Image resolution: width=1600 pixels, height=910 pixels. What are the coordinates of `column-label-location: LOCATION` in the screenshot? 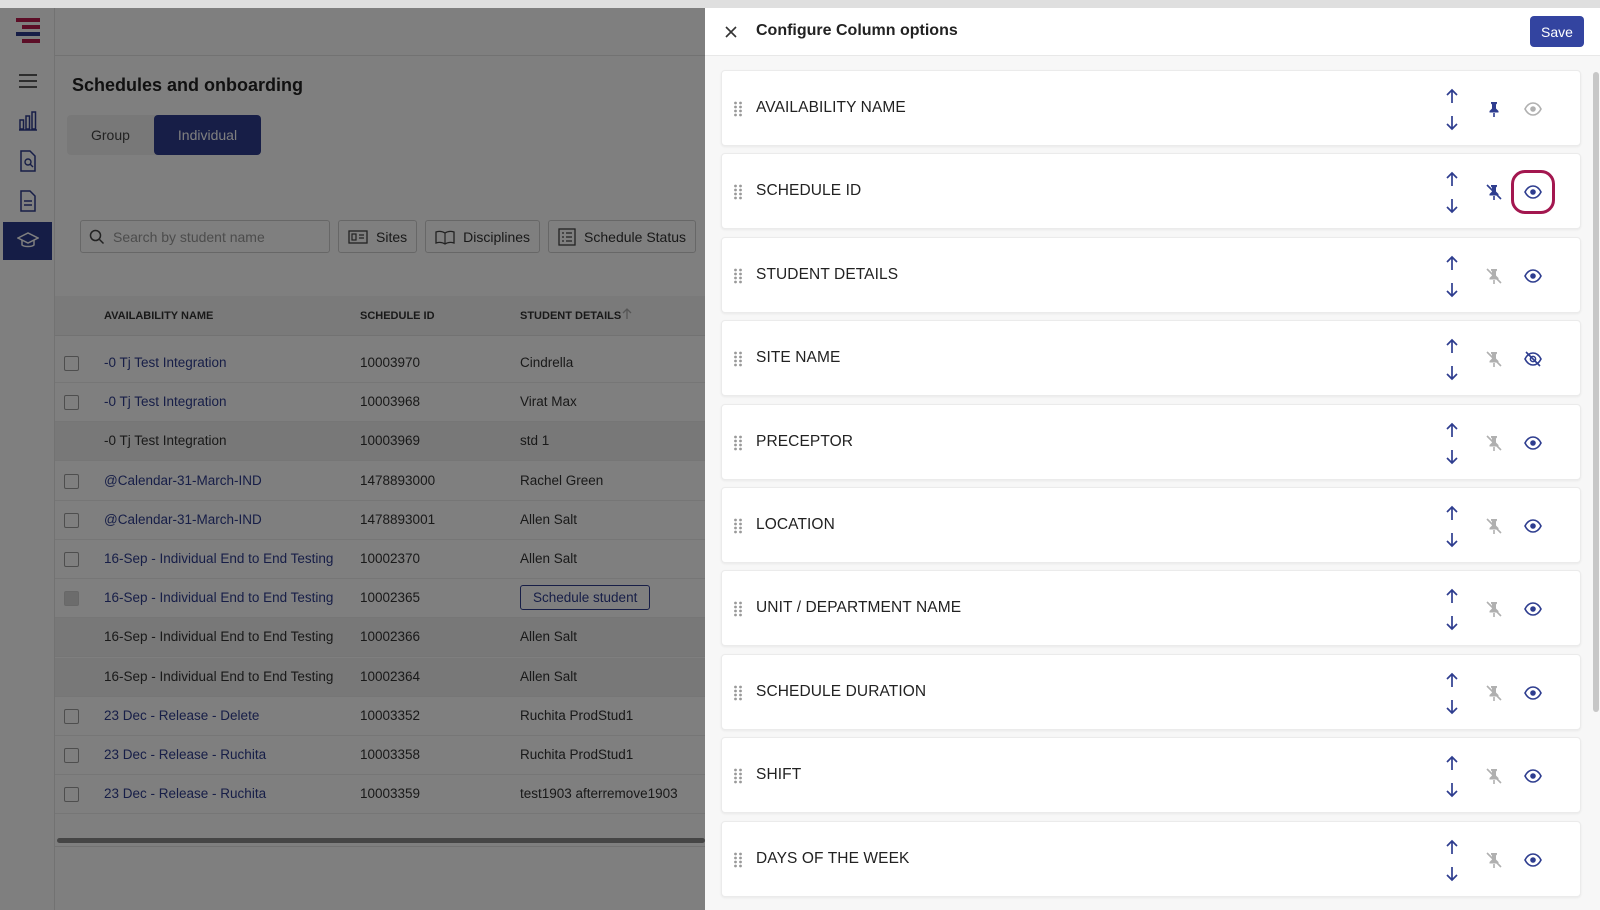 It's located at (795, 524).